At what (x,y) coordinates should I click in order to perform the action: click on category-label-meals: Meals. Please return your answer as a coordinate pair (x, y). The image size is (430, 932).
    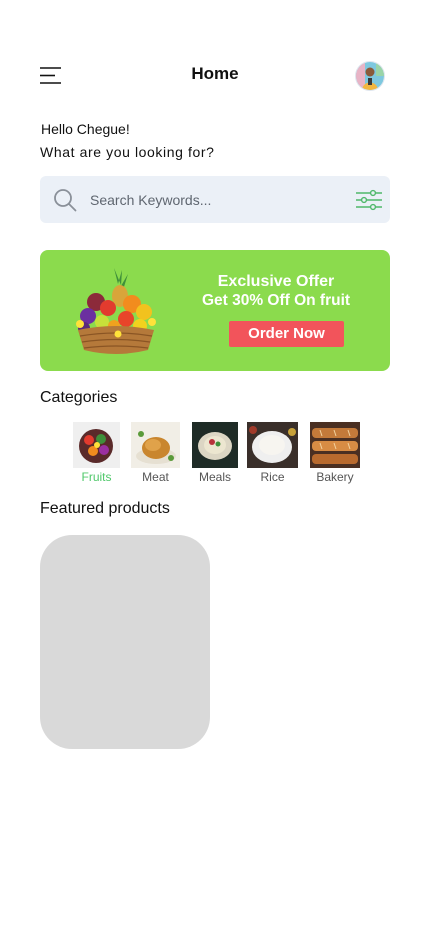
    Looking at the image, I should click on (214, 477).